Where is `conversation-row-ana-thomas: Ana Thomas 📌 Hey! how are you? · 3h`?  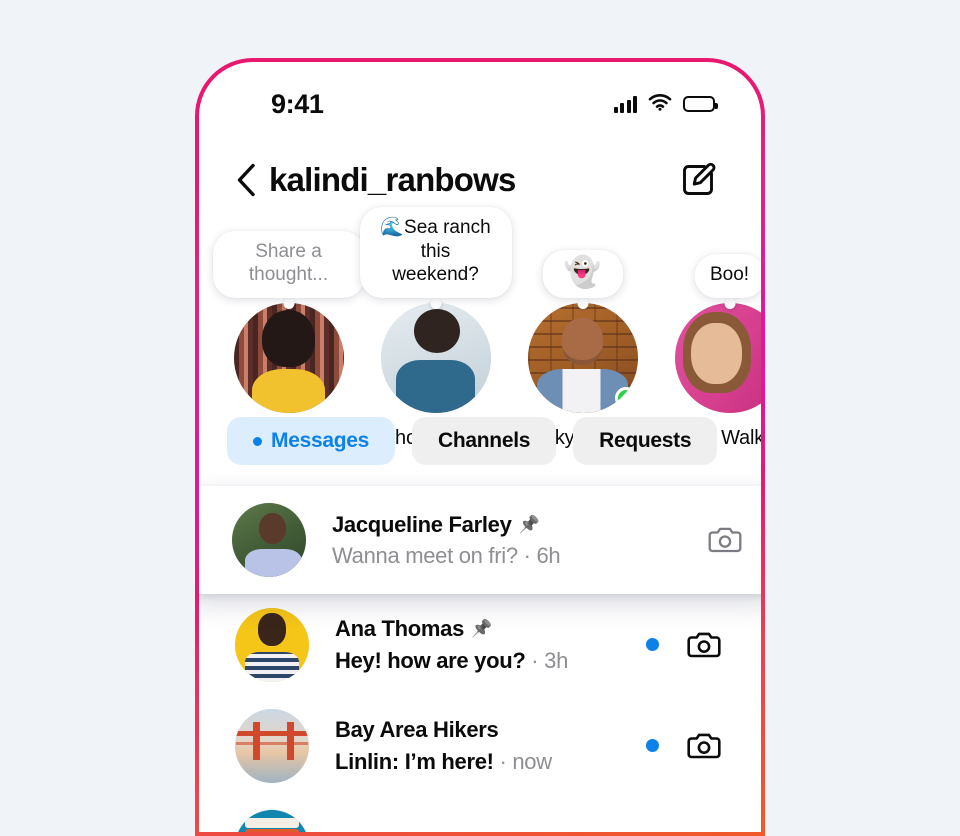 conversation-row-ana-thomas: Ana Thomas 📌 Hey! how are you? · 3h is located at coordinates (480, 644).